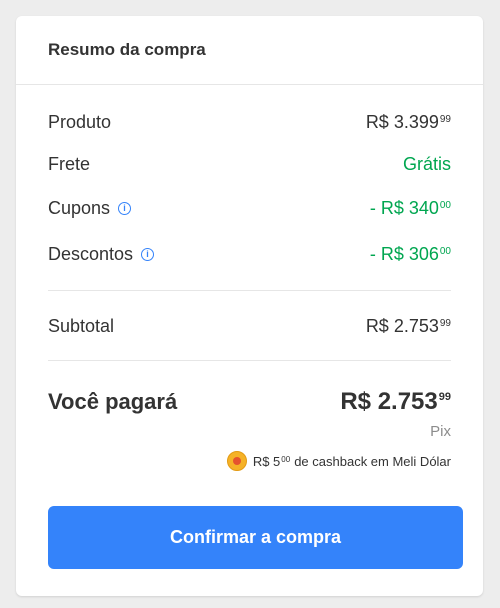 This screenshot has height=608, width=500. What do you see at coordinates (69, 163) in the screenshot?
I see `frete-label: Frete` at bounding box center [69, 163].